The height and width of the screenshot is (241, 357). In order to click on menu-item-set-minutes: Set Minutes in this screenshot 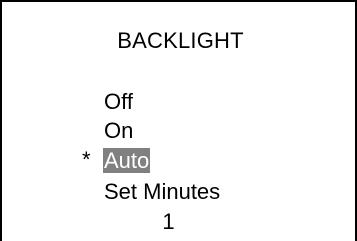, I will do `click(162, 192)`.